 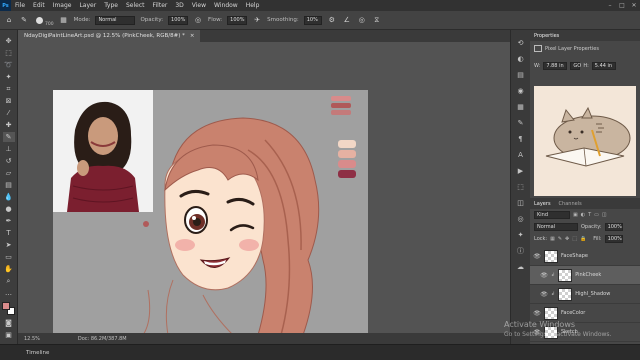 I want to click on brush-tool-icon-side: ✎, so click(x=8, y=137).